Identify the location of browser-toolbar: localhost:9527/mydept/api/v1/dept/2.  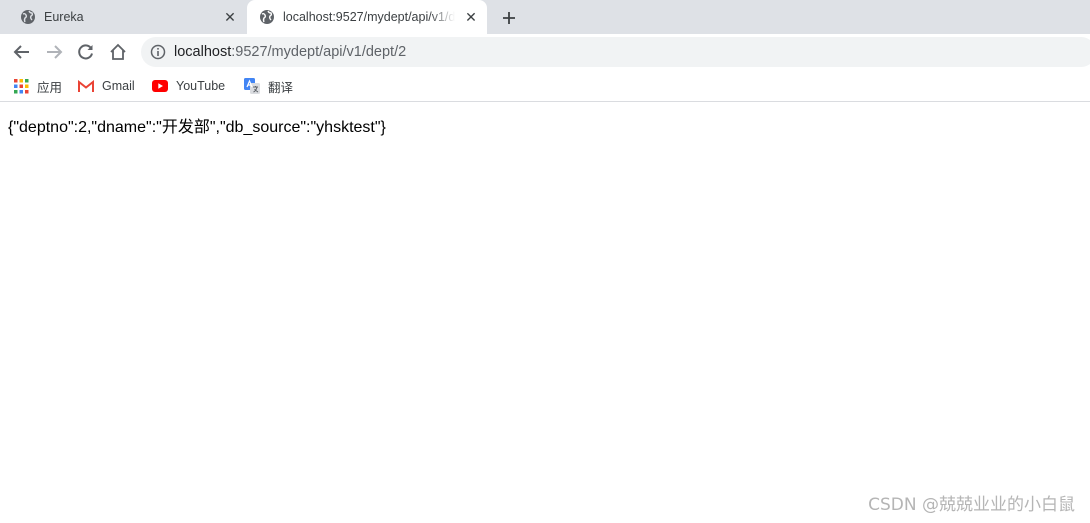
(545, 52).